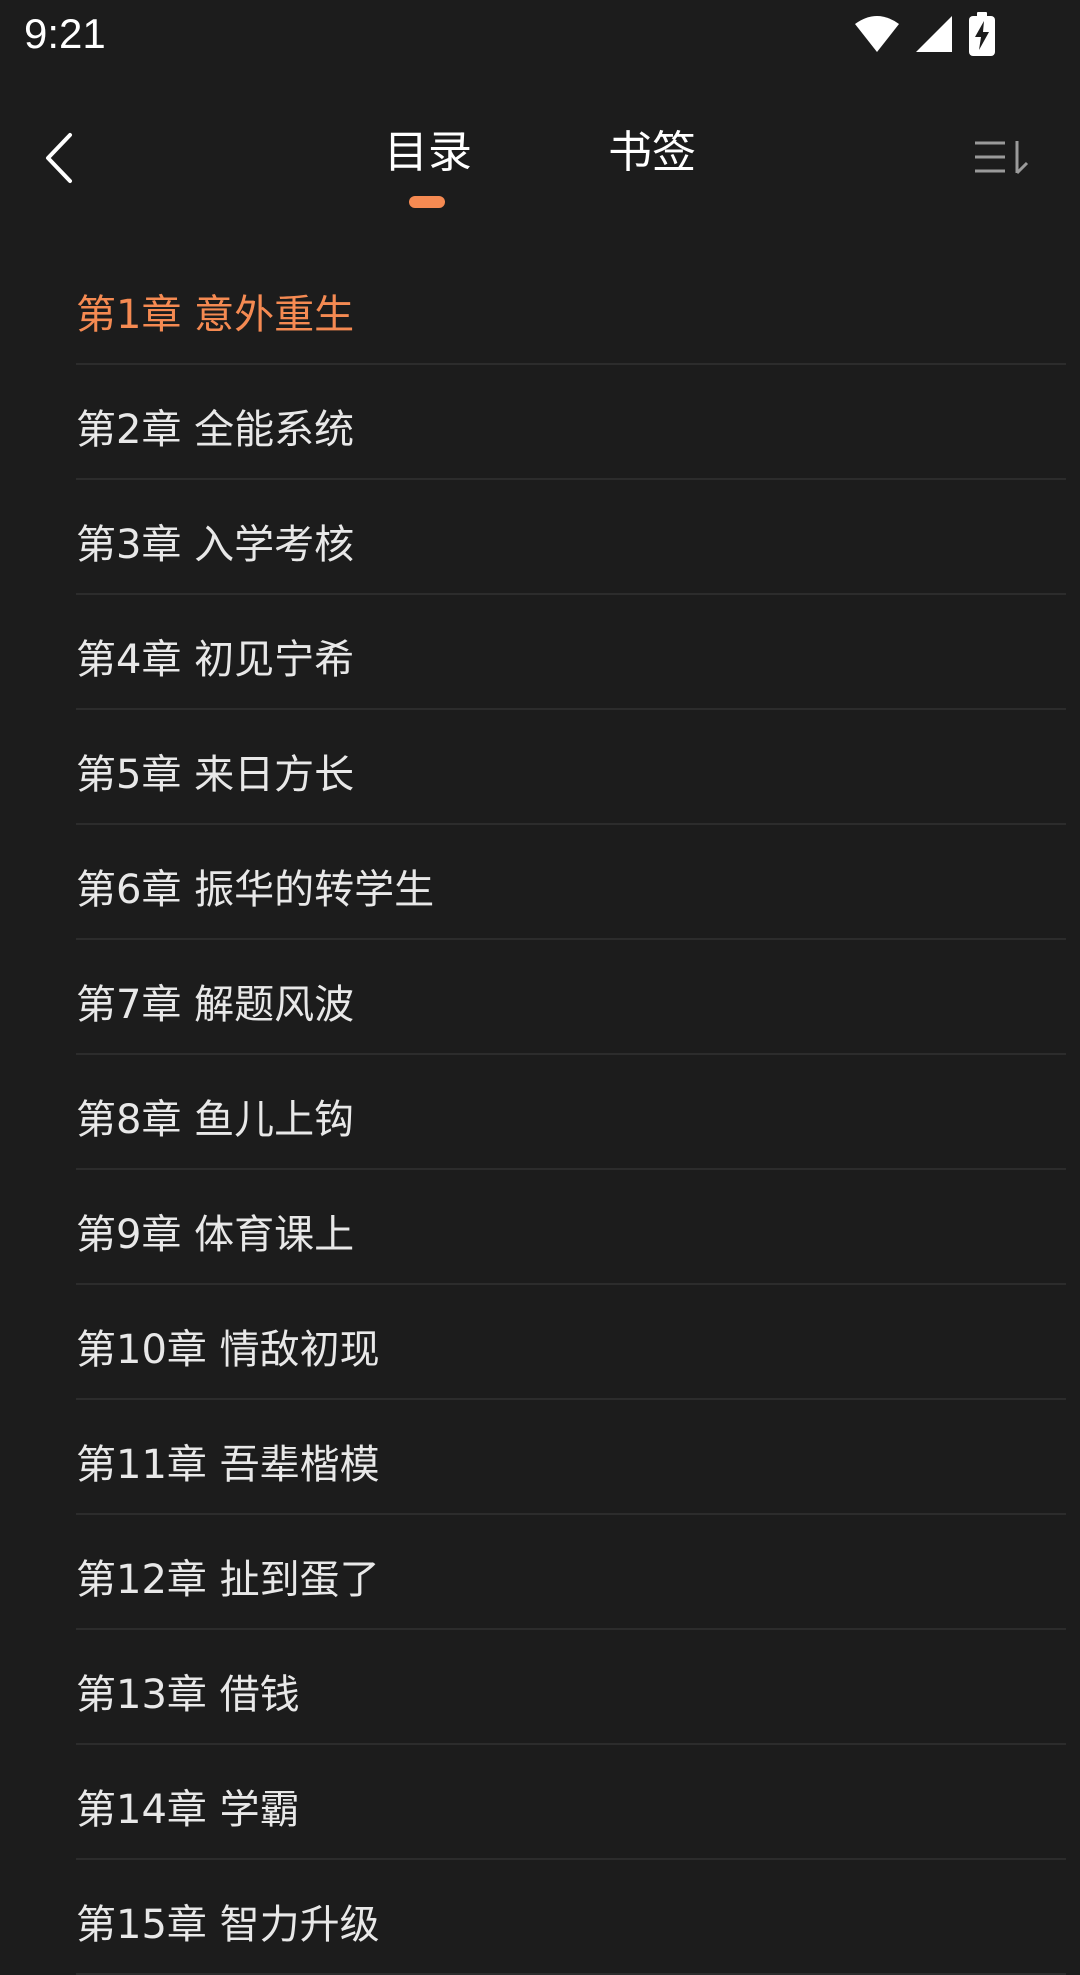 The width and height of the screenshot is (1080, 1975). What do you see at coordinates (934, 36) in the screenshot?
I see `cell-signal-icon` at bounding box center [934, 36].